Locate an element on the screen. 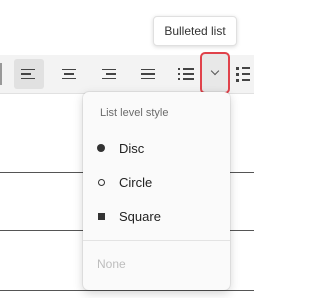 Image resolution: width=320 pixels, height=298 pixels. align-center-button is located at coordinates (70, 74).